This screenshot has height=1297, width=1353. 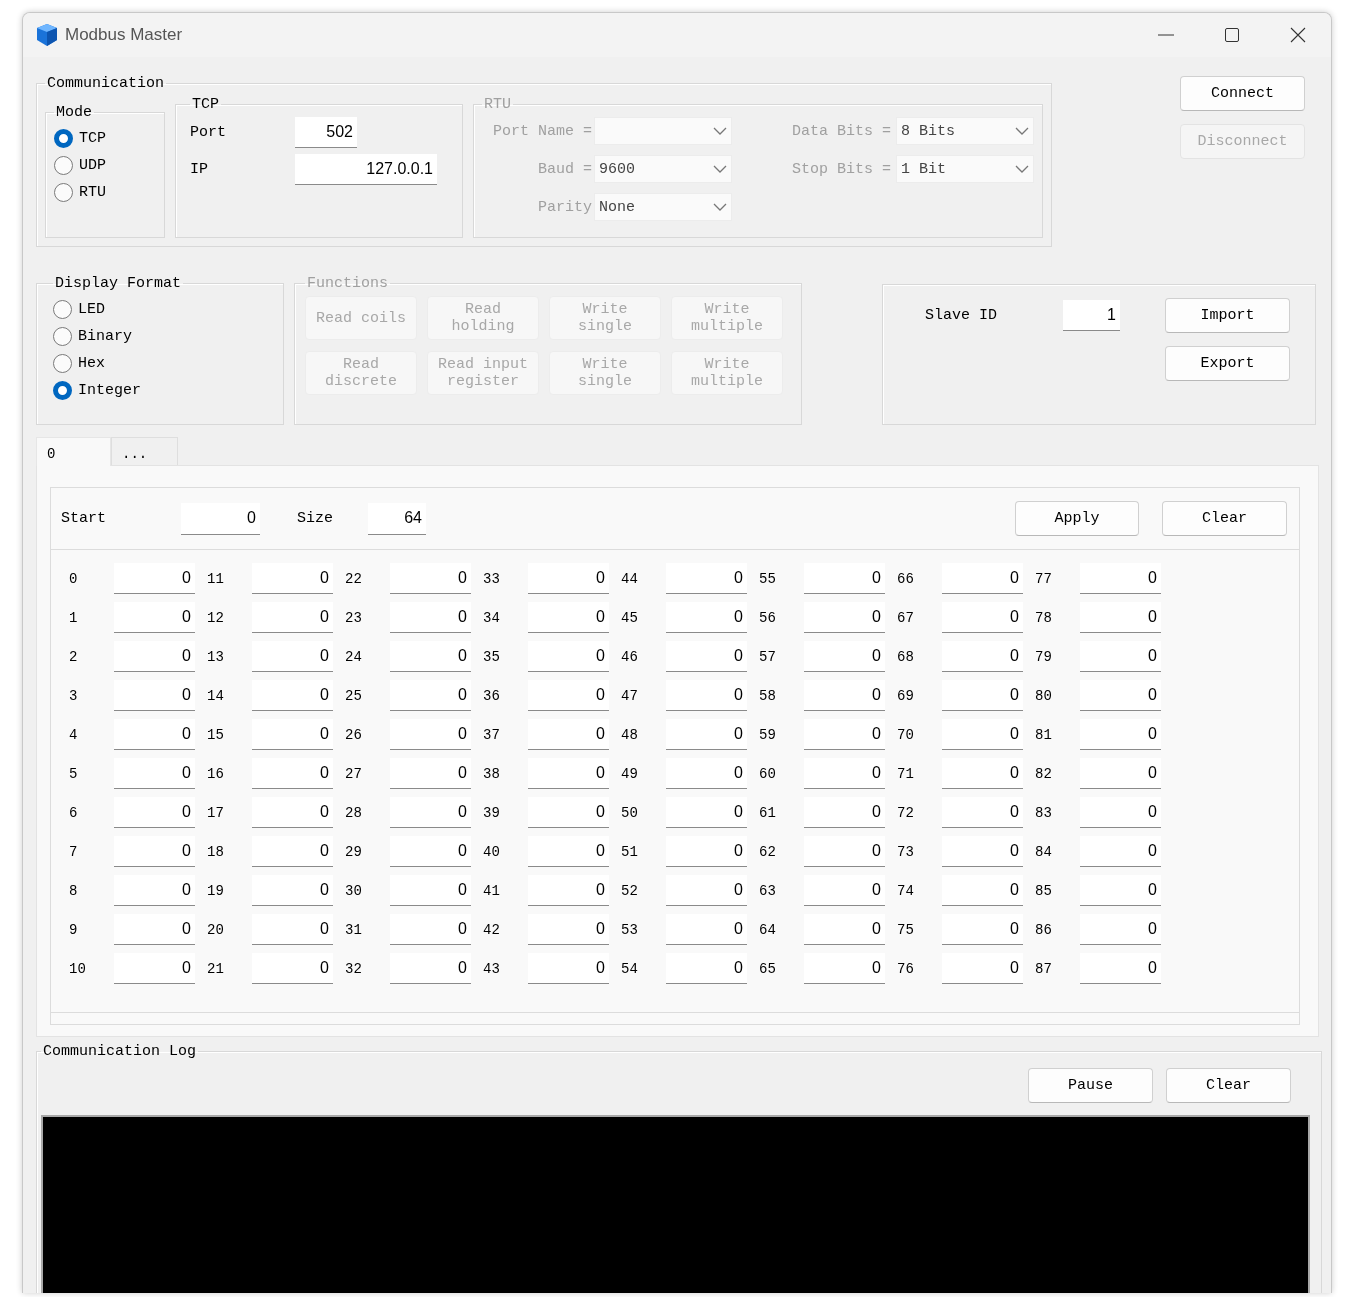 I want to click on input-field: 64, so click(x=397, y=518).